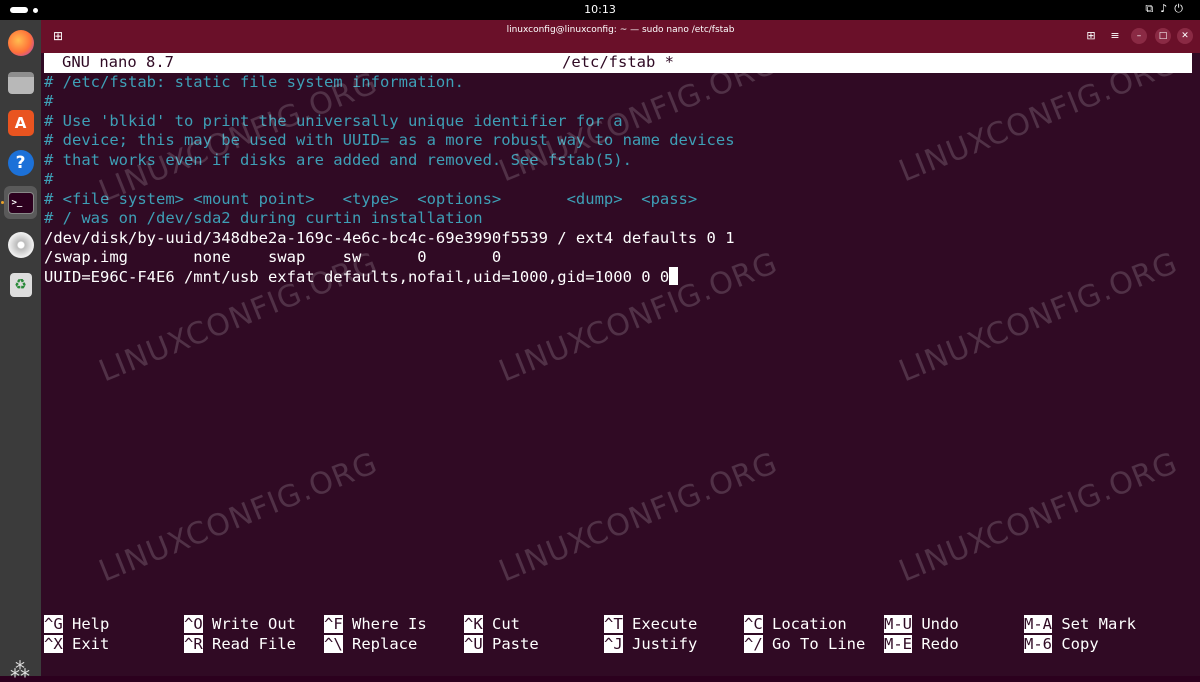  I want to click on shortcut-help: ^G Help, so click(76, 625).